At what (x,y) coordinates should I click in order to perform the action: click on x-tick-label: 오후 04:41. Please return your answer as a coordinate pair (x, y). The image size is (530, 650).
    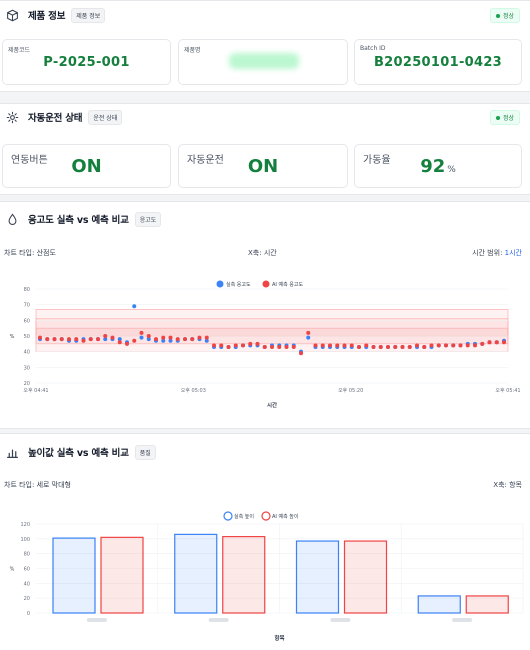
    Looking at the image, I should click on (35, 391).